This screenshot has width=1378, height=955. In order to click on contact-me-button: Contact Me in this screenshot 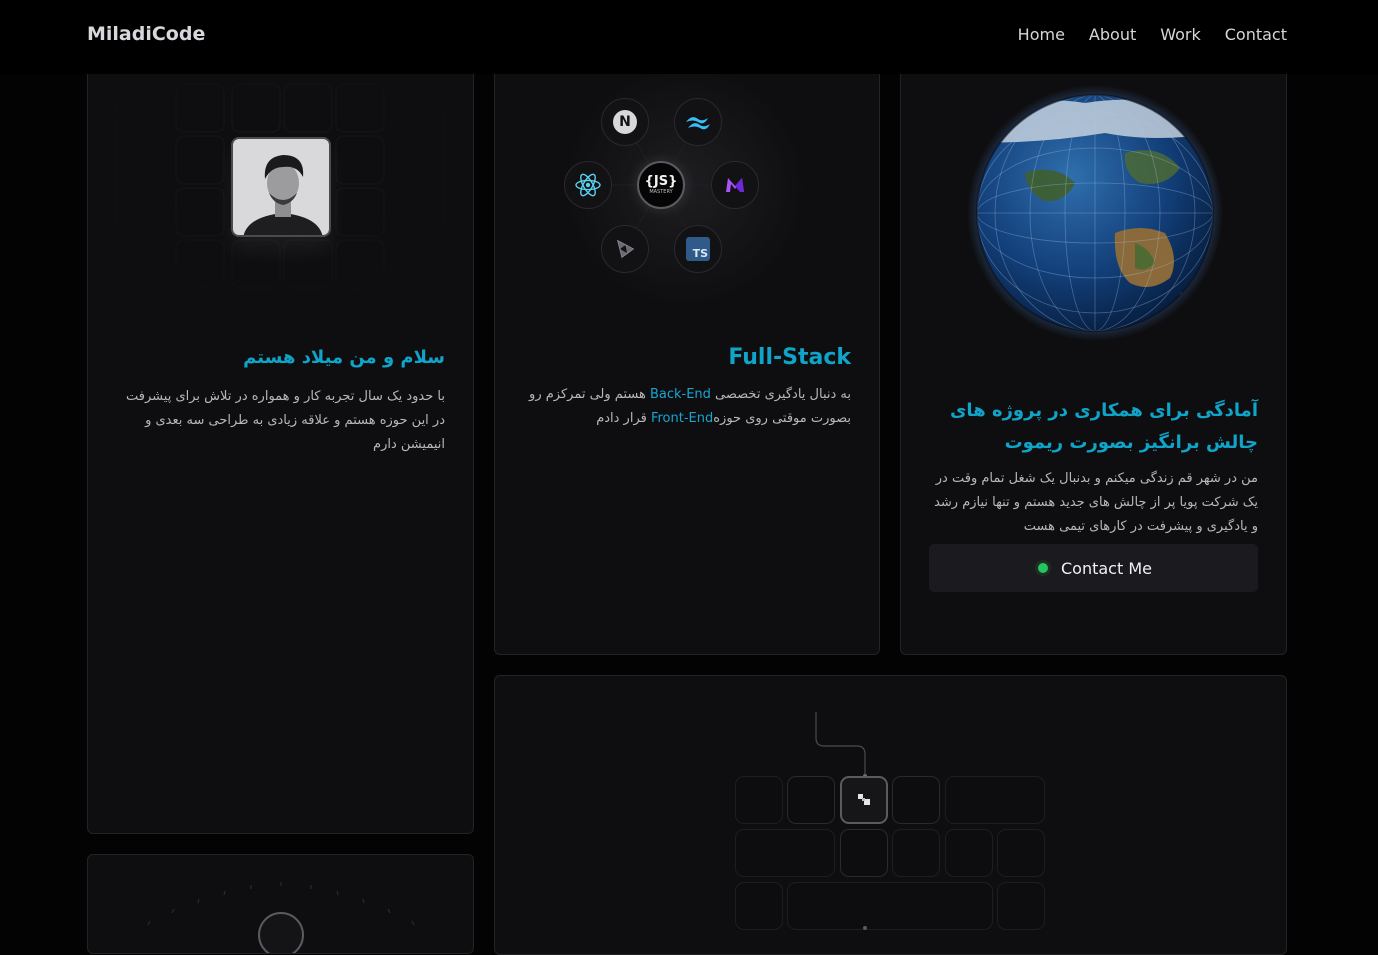, I will do `click(1093, 568)`.